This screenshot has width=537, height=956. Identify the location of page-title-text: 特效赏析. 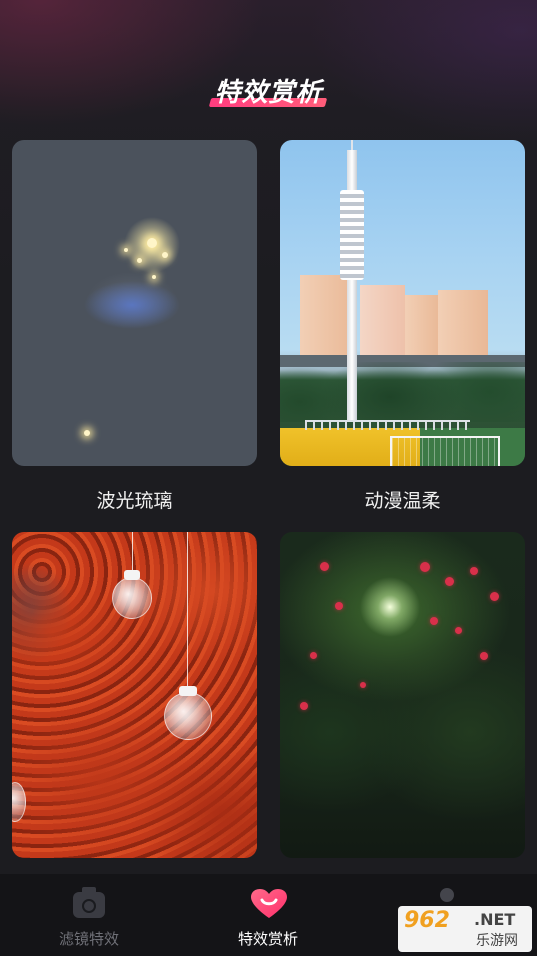
(268, 90).